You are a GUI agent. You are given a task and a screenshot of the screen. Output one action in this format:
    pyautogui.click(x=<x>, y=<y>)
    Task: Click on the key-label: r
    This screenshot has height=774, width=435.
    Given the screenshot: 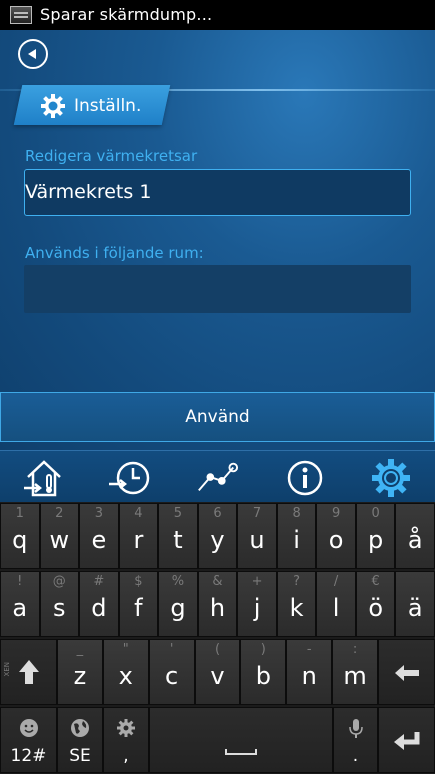 What is the action you would take?
    pyautogui.click(x=138, y=540)
    